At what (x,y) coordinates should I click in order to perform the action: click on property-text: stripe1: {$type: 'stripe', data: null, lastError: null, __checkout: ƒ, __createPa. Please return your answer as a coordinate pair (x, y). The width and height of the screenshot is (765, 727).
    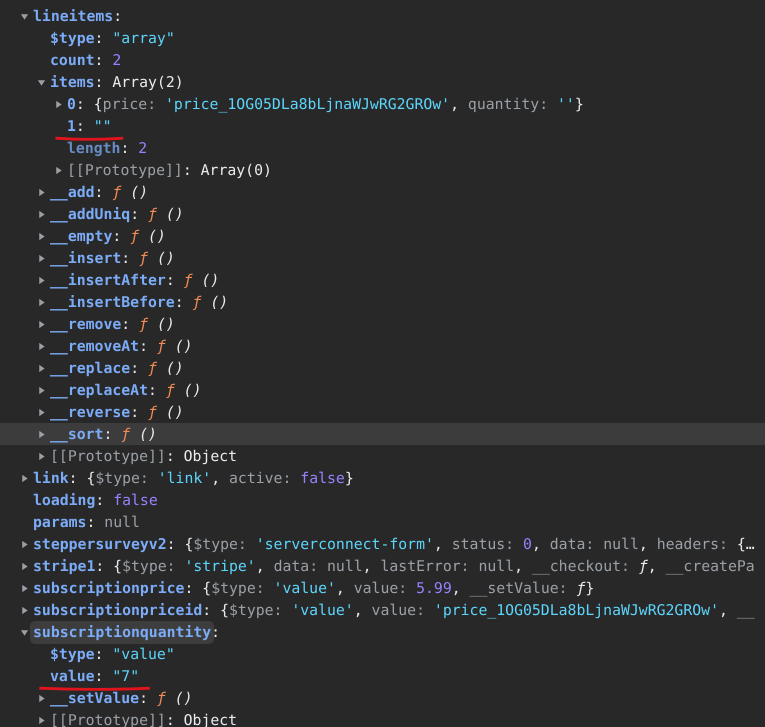
    Looking at the image, I should click on (394, 566).